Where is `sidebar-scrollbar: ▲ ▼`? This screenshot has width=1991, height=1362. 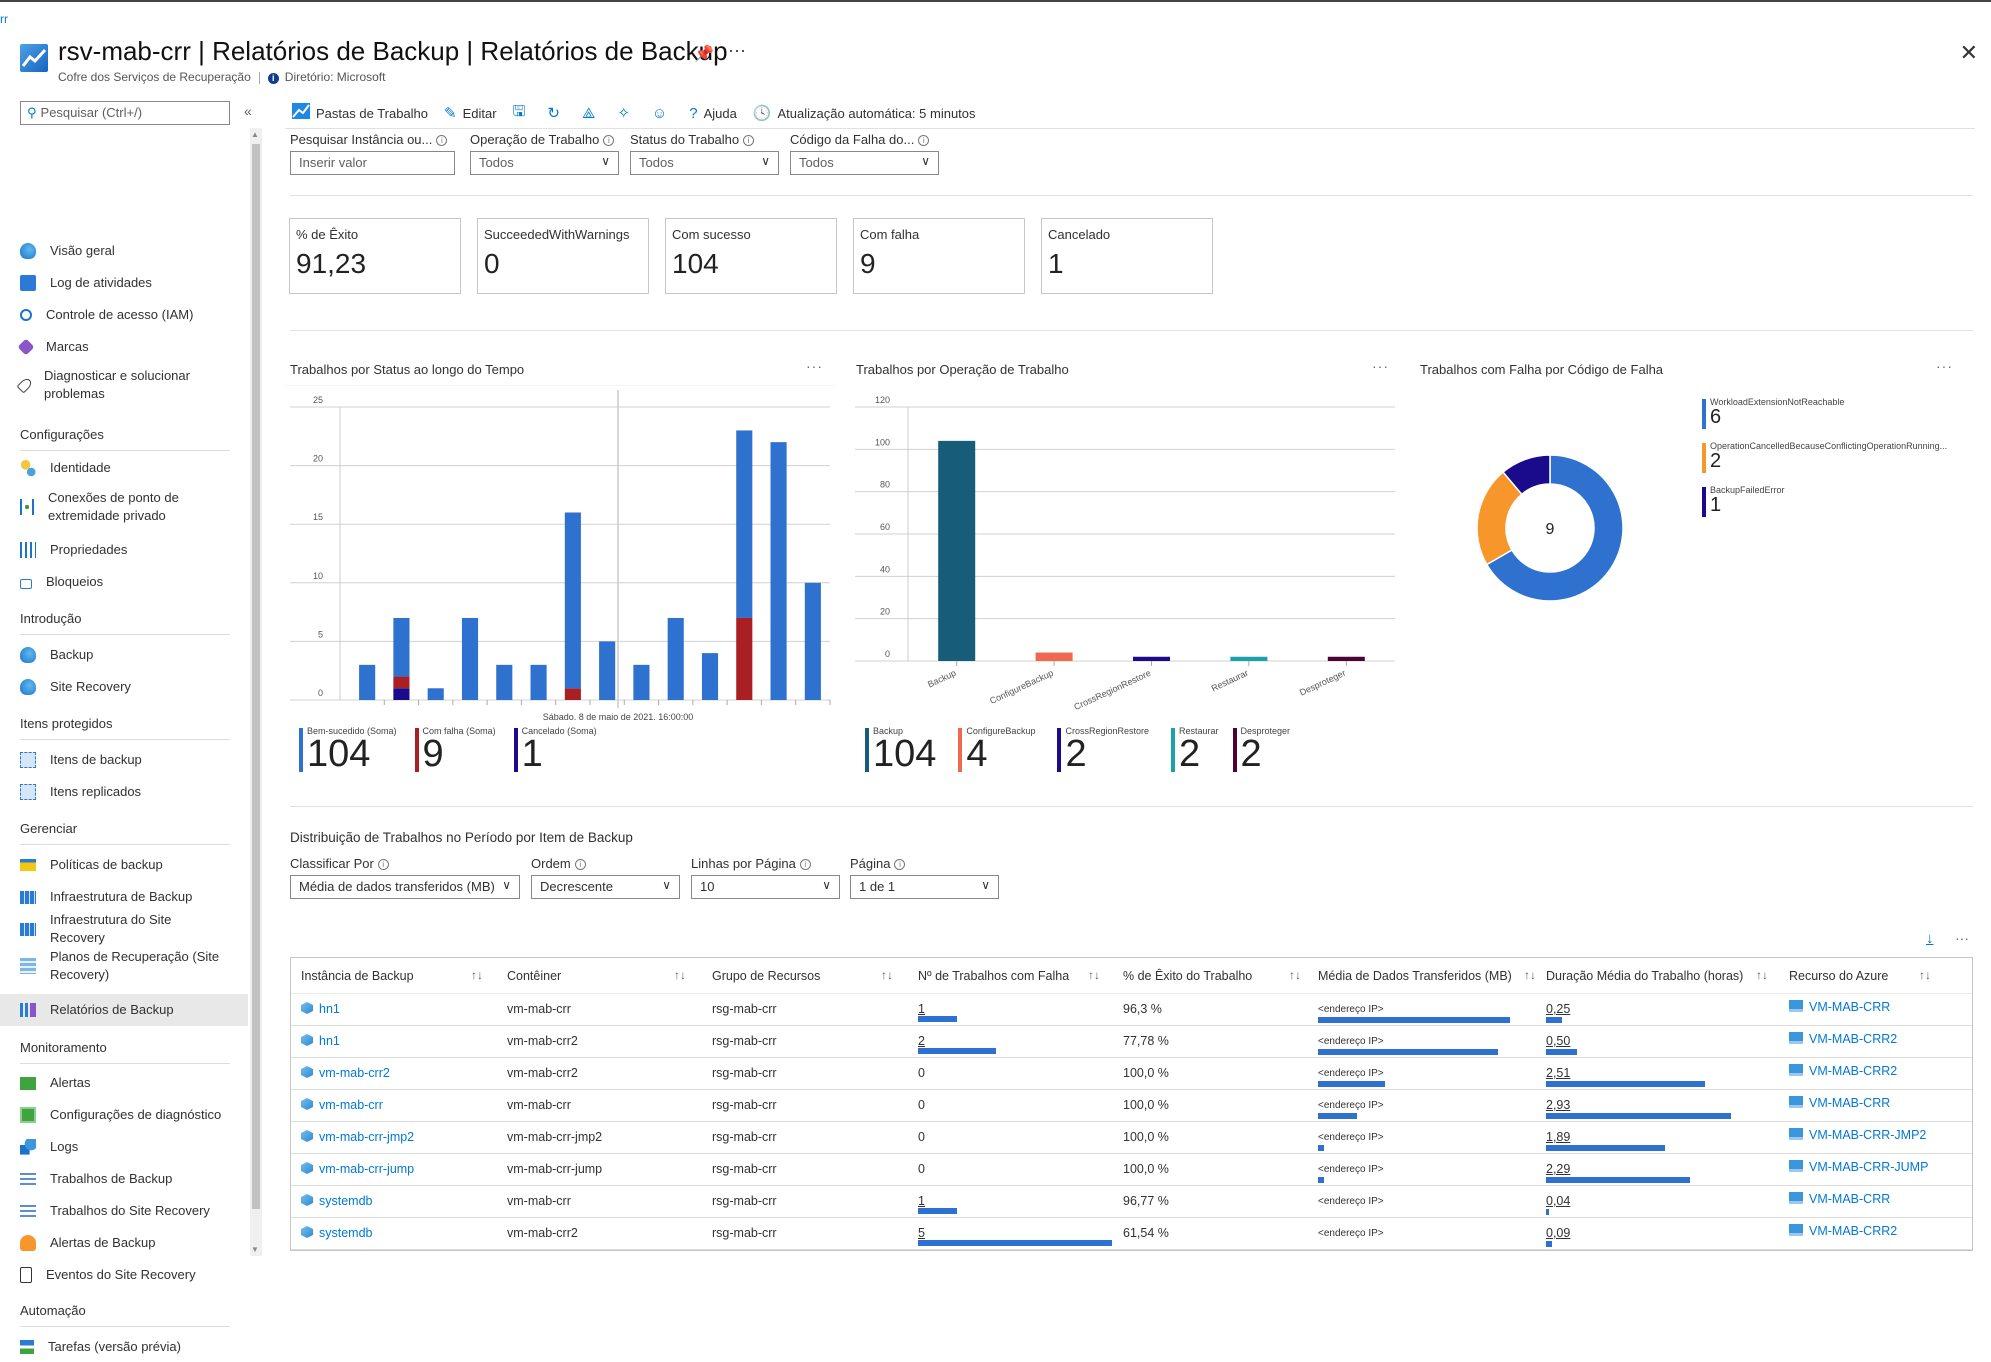 sidebar-scrollbar: ▲ ▼ is located at coordinates (256, 692).